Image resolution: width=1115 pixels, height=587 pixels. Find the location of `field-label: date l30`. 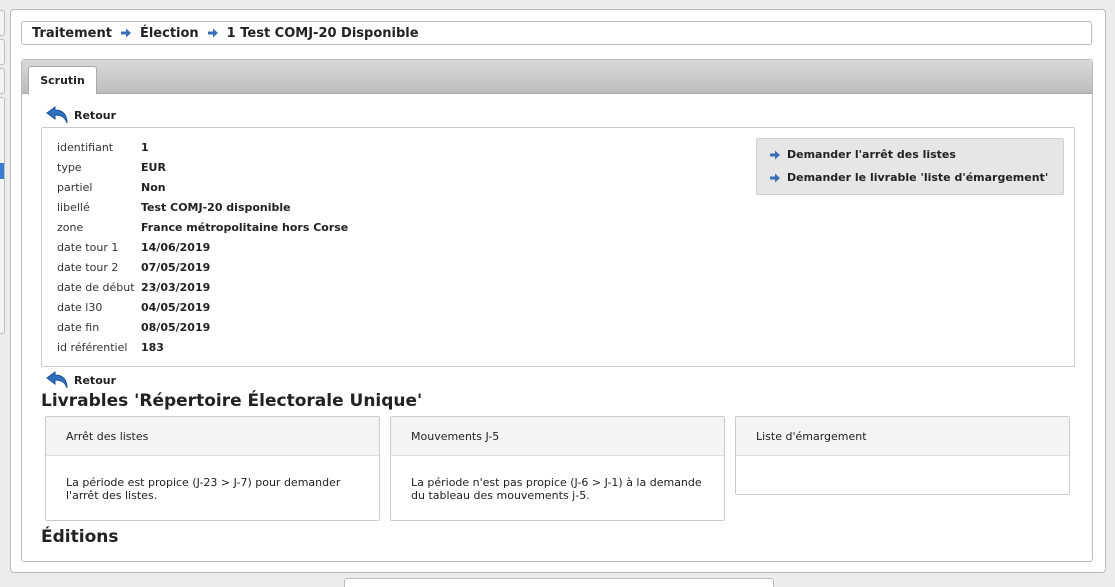

field-label: date l30 is located at coordinates (80, 307).